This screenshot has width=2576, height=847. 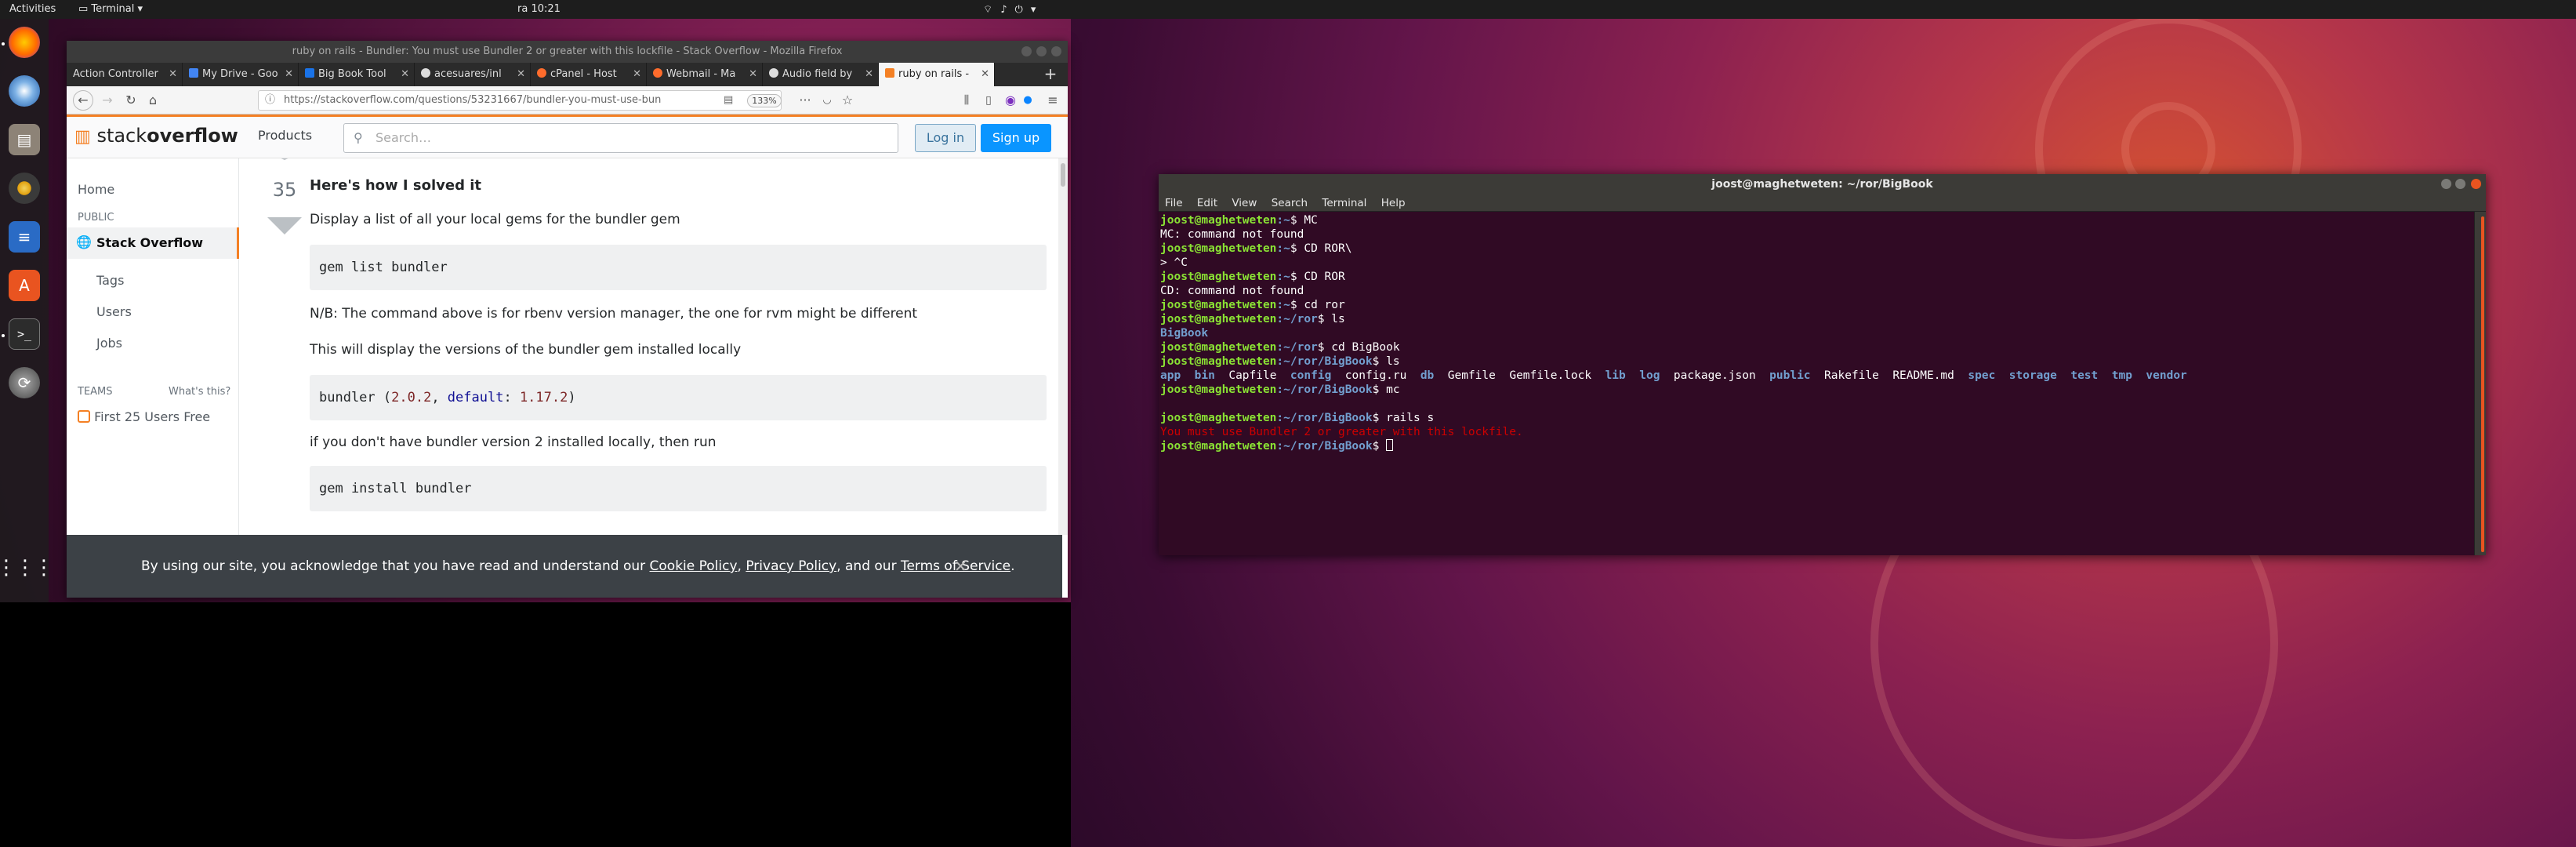 What do you see at coordinates (1063, 346) in the screenshot?
I see `page-scrollbar` at bounding box center [1063, 346].